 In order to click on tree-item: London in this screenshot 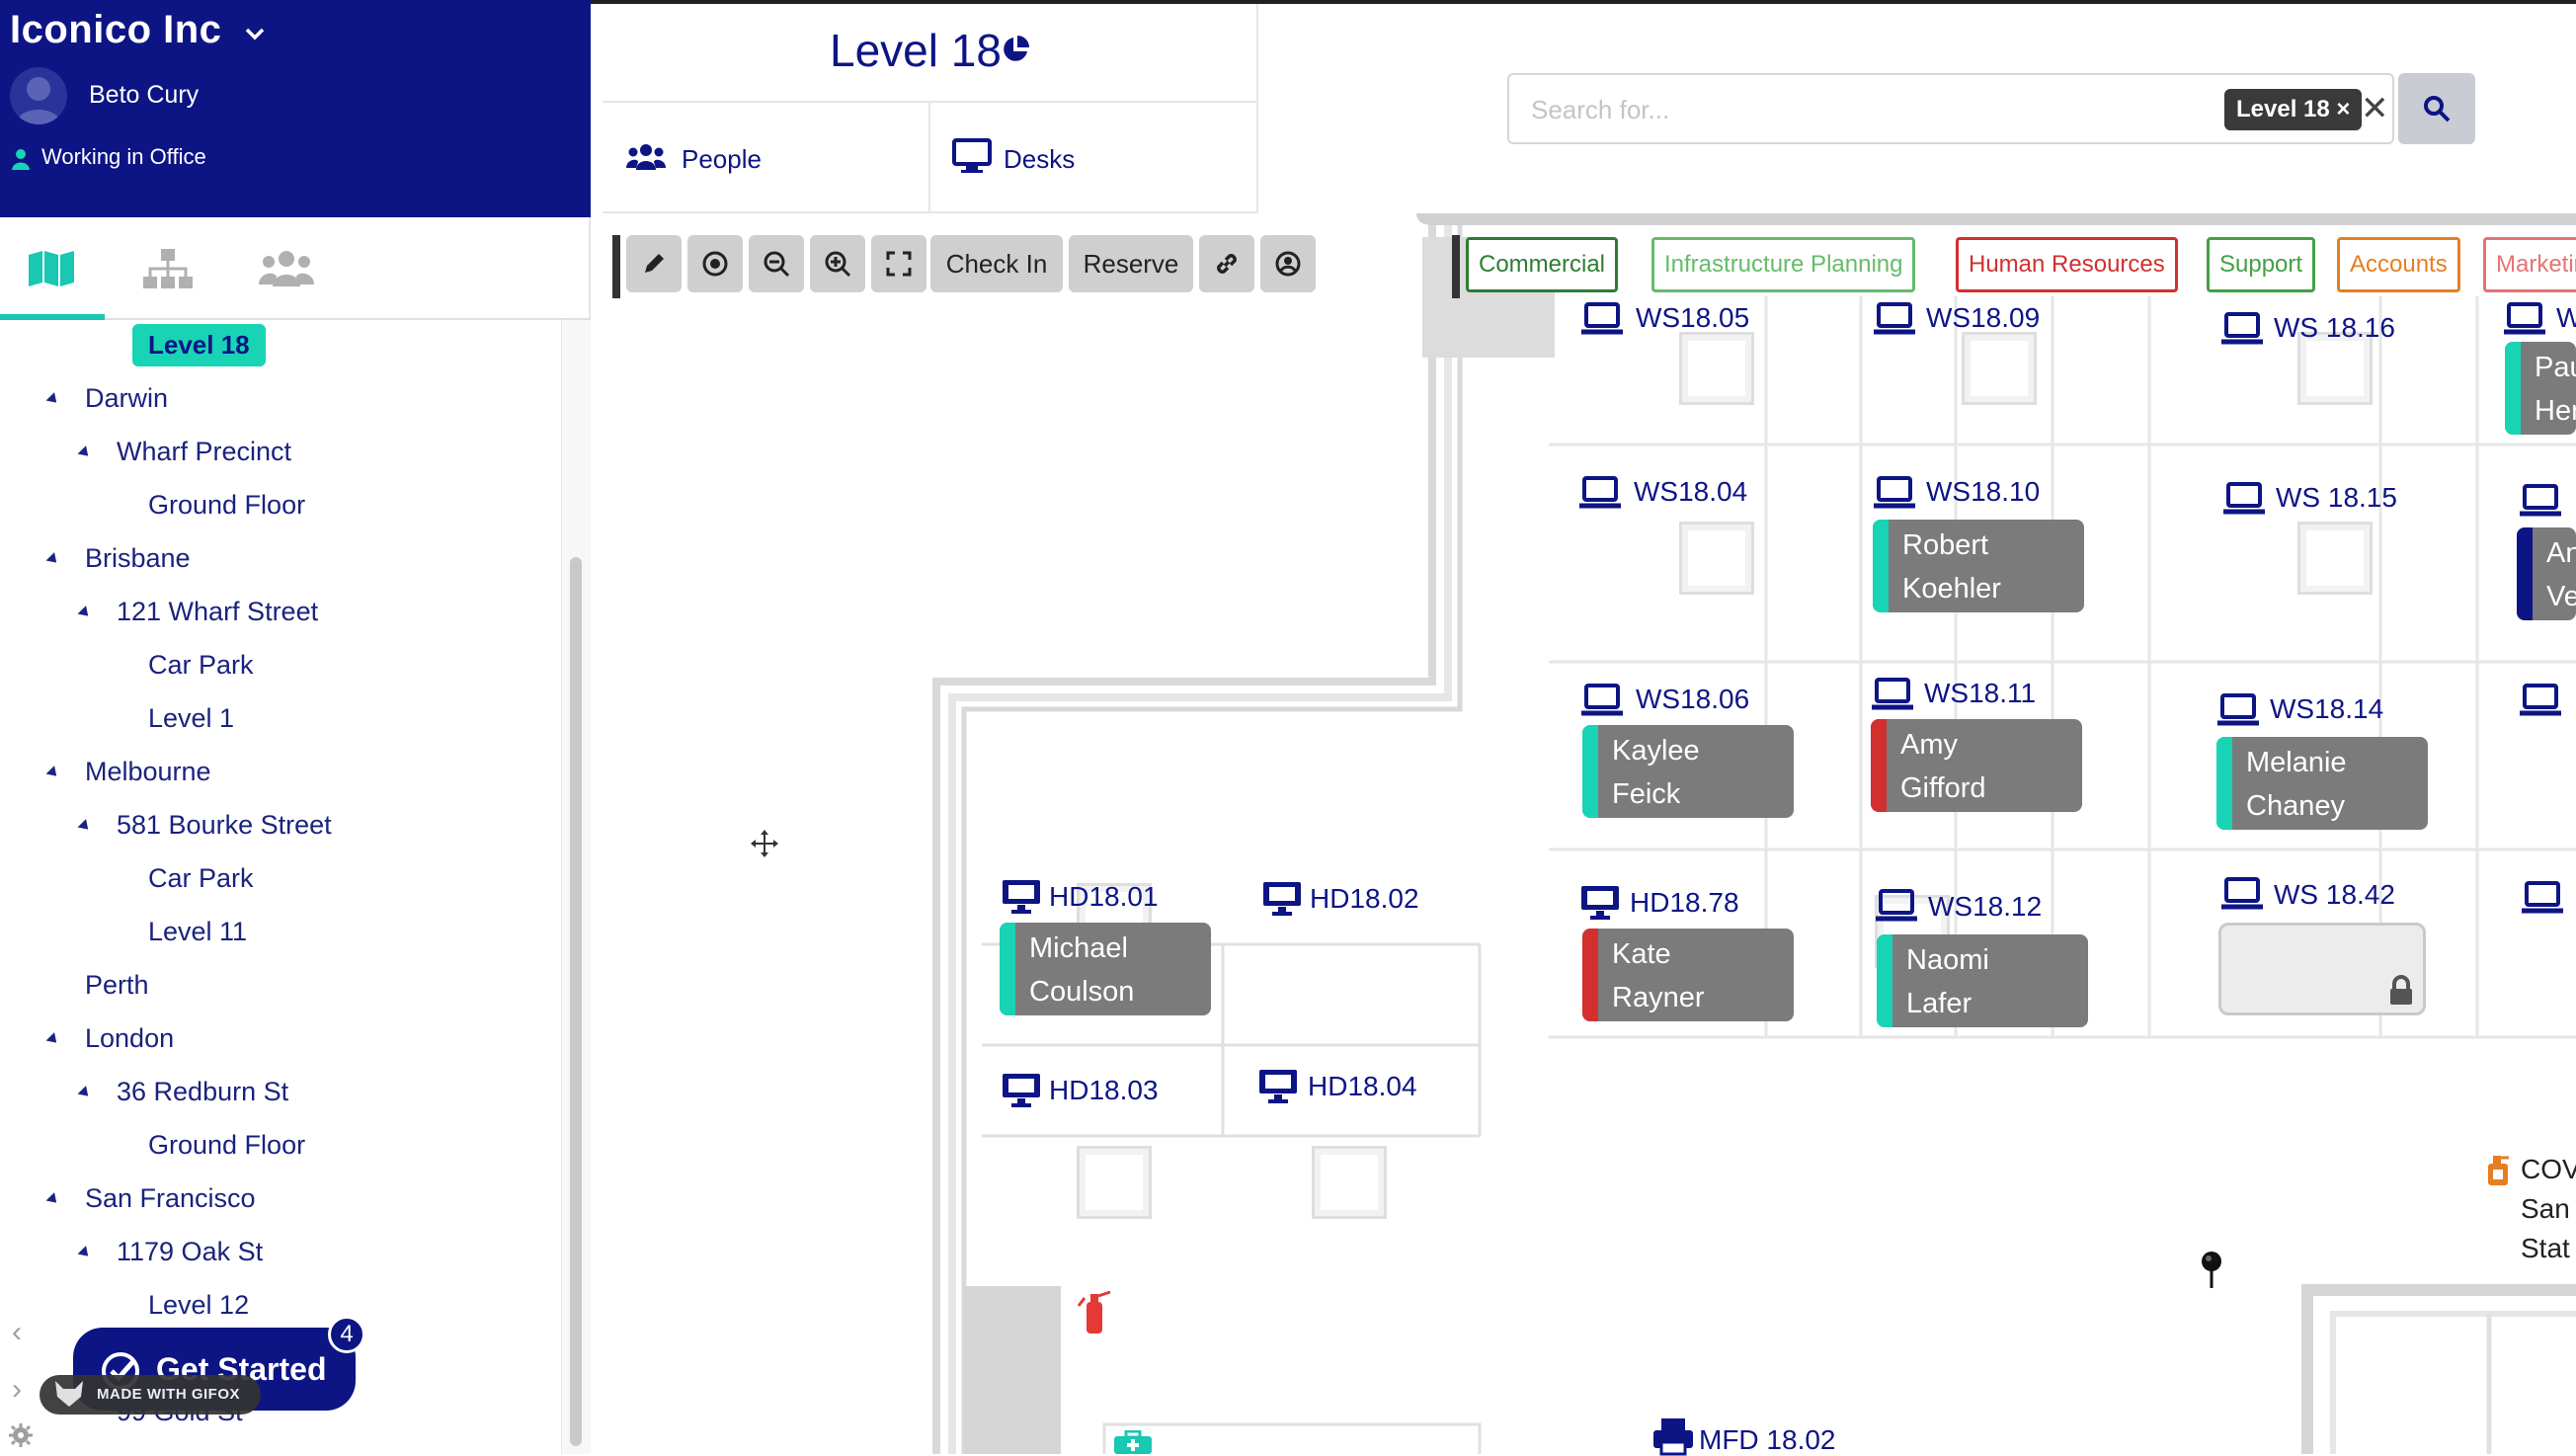, I will do `click(129, 1038)`.